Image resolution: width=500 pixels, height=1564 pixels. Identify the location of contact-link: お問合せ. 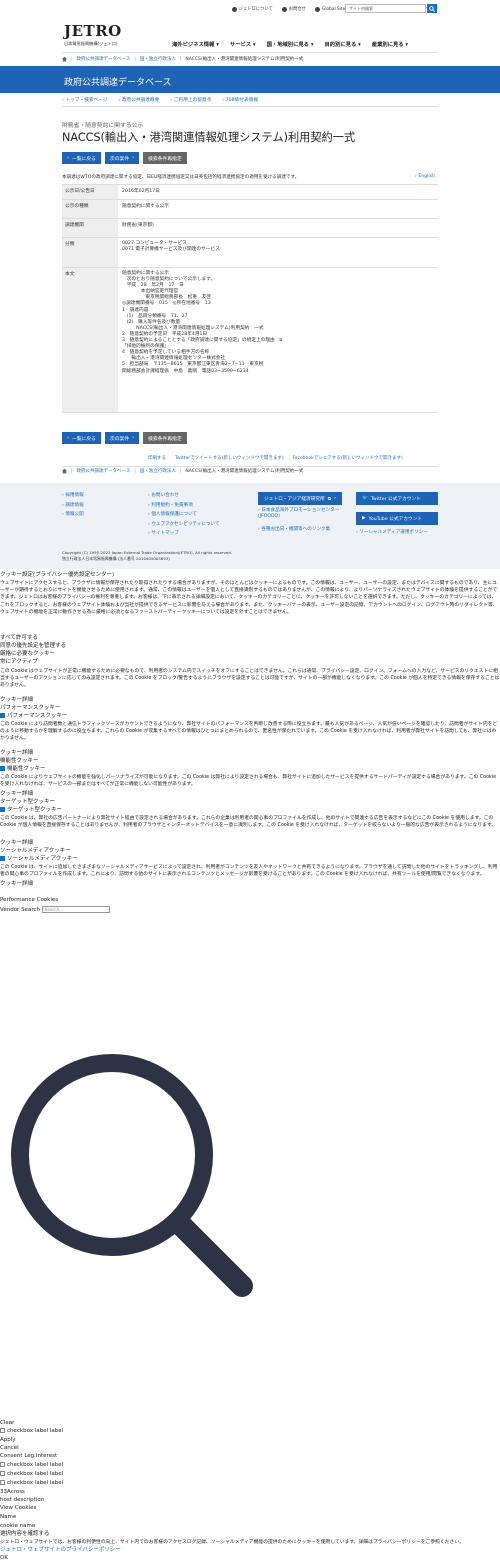
(293, 9).